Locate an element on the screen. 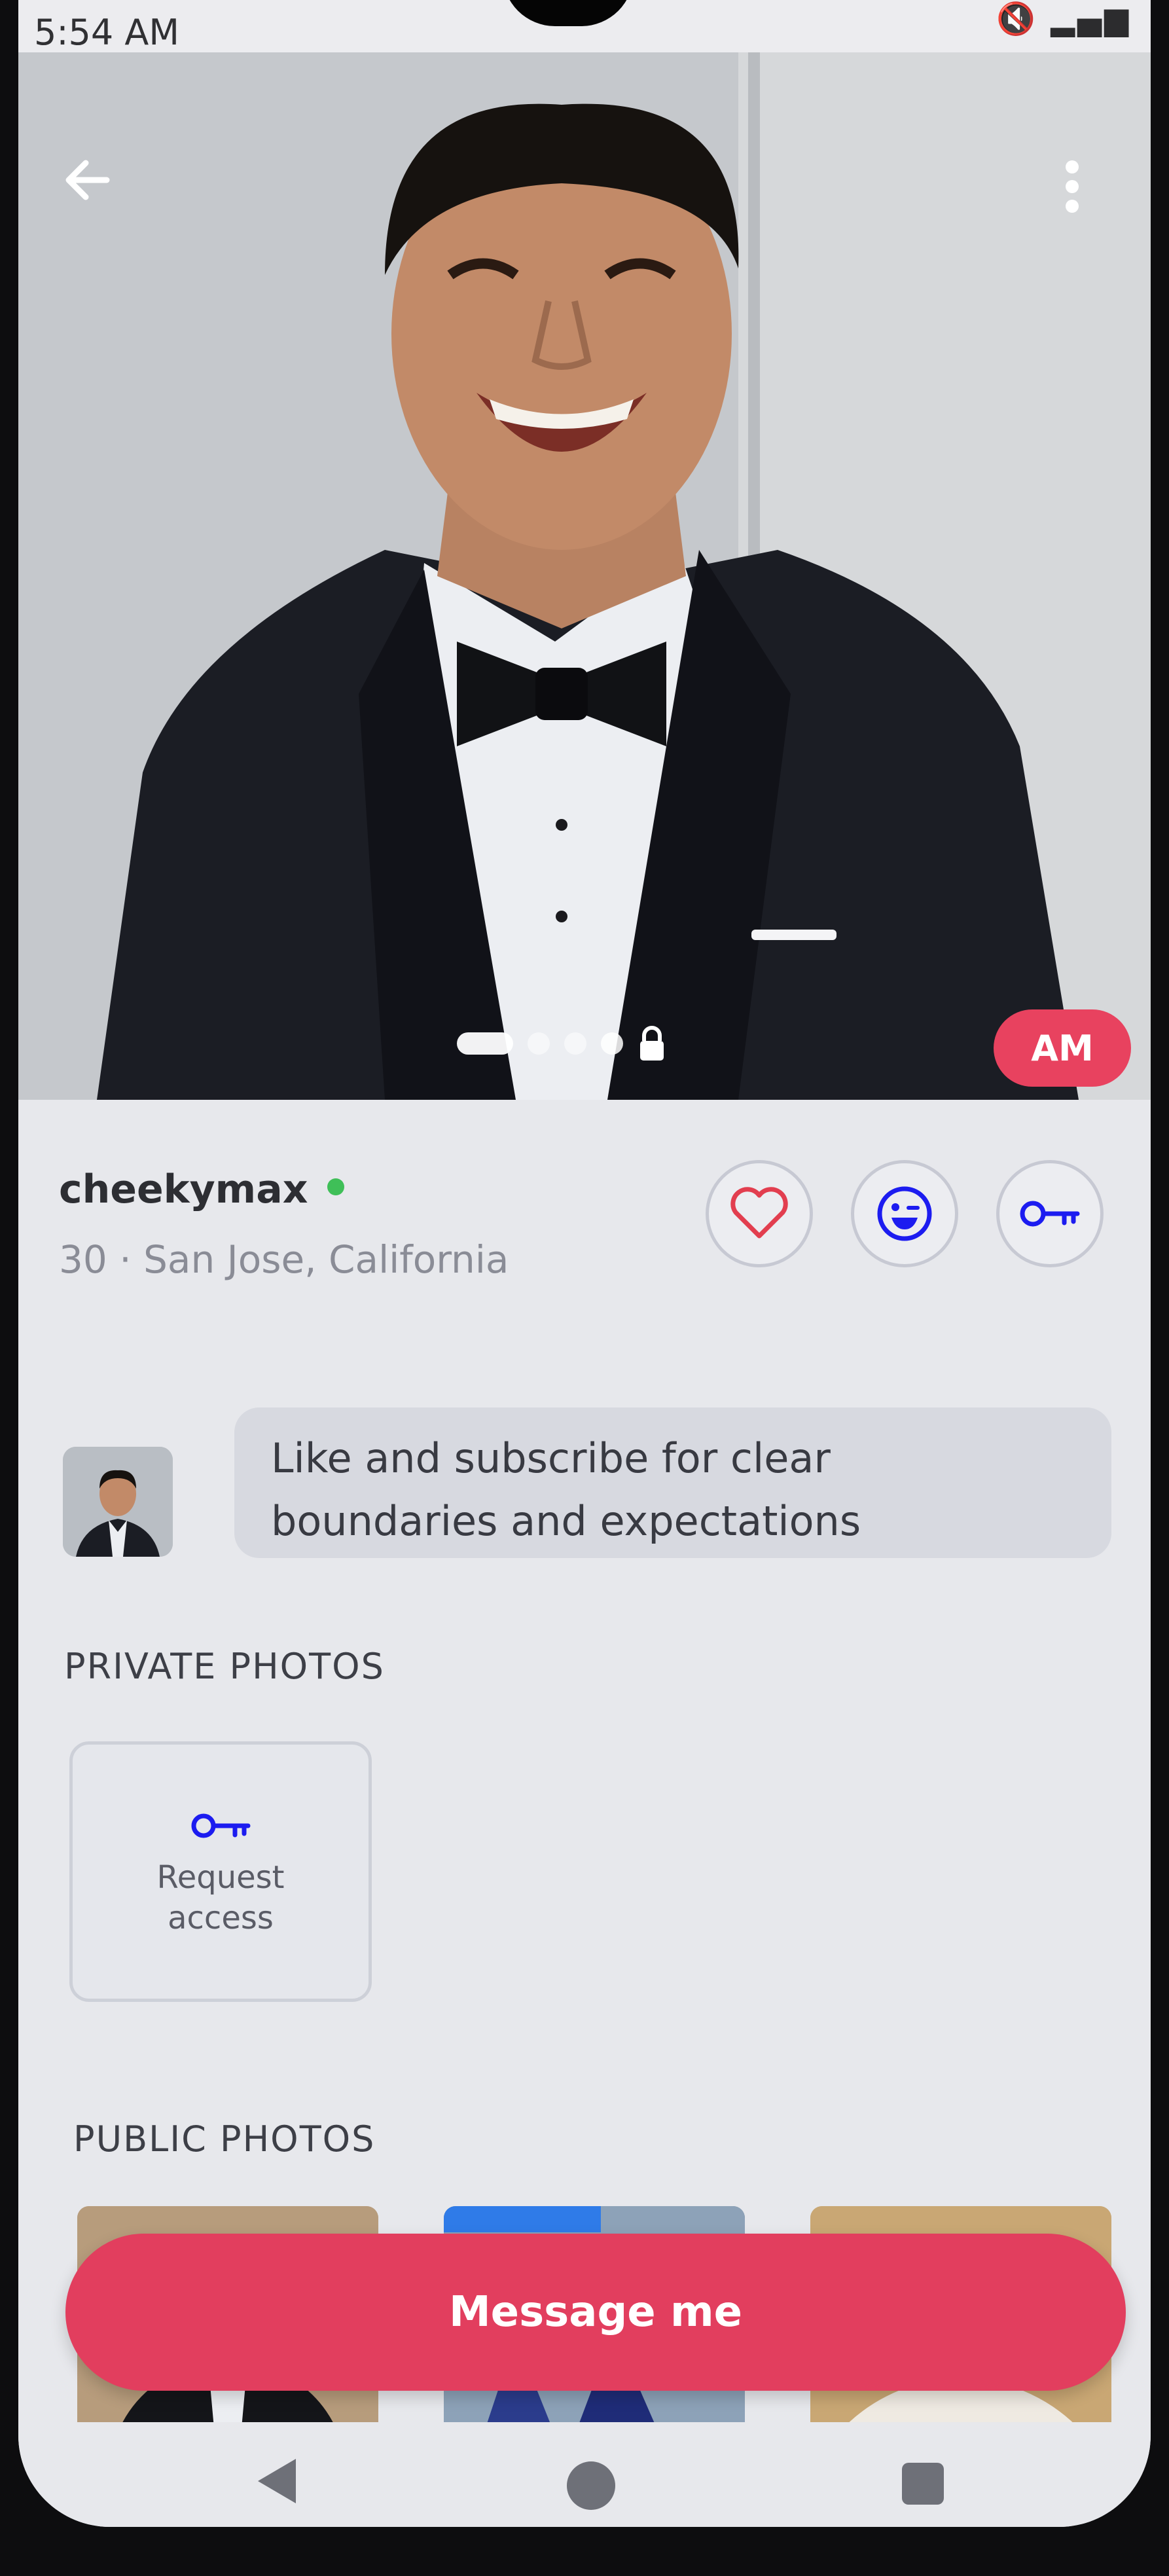  status-icons: 🔇 ▂▄▆ is located at coordinates (1063, 18).